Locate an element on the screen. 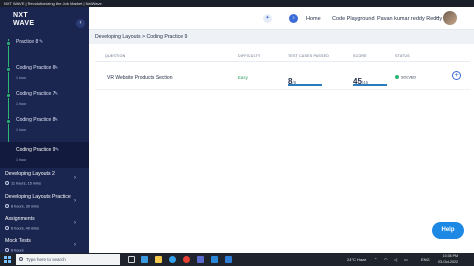 The width and height of the screenshot is (474, 266). column-header-status: STATUS is located at coordinates (402, 56).